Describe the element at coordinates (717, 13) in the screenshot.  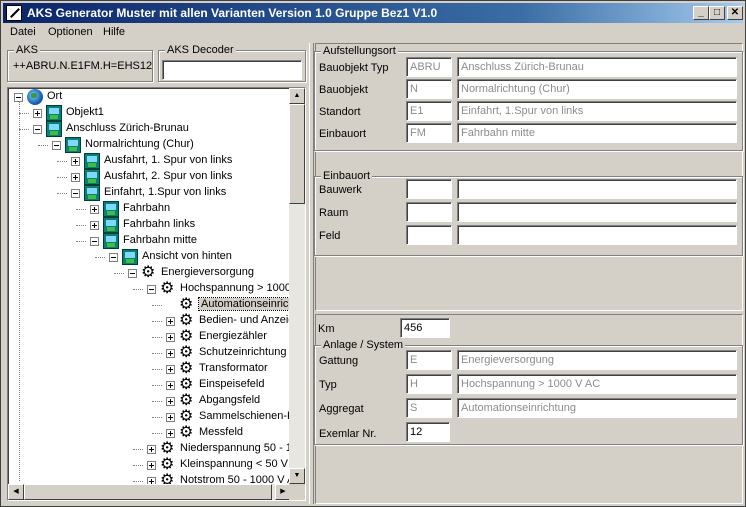
I see `maximize-button: □` at that location.